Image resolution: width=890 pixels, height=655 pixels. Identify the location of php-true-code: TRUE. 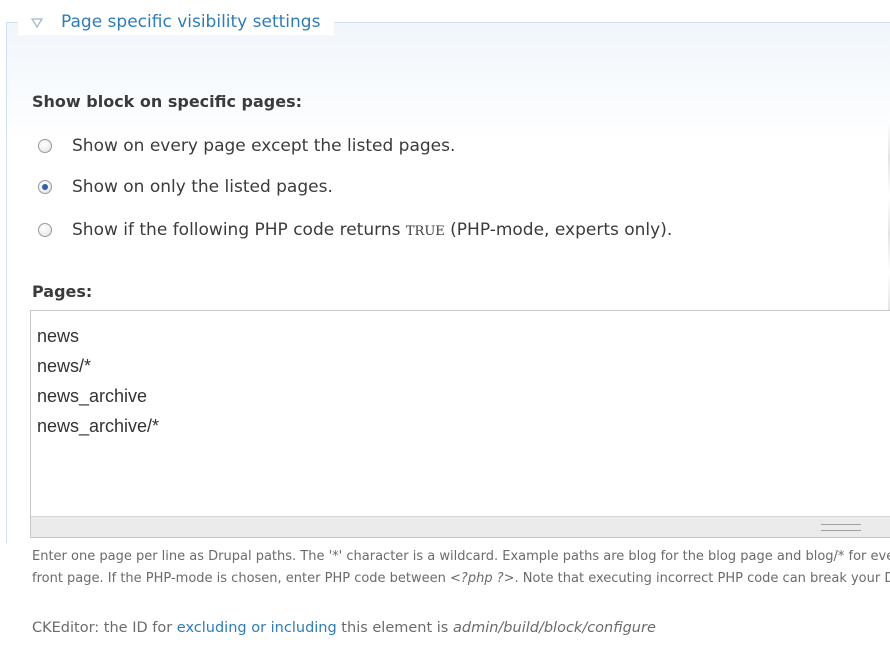
(425, 231).